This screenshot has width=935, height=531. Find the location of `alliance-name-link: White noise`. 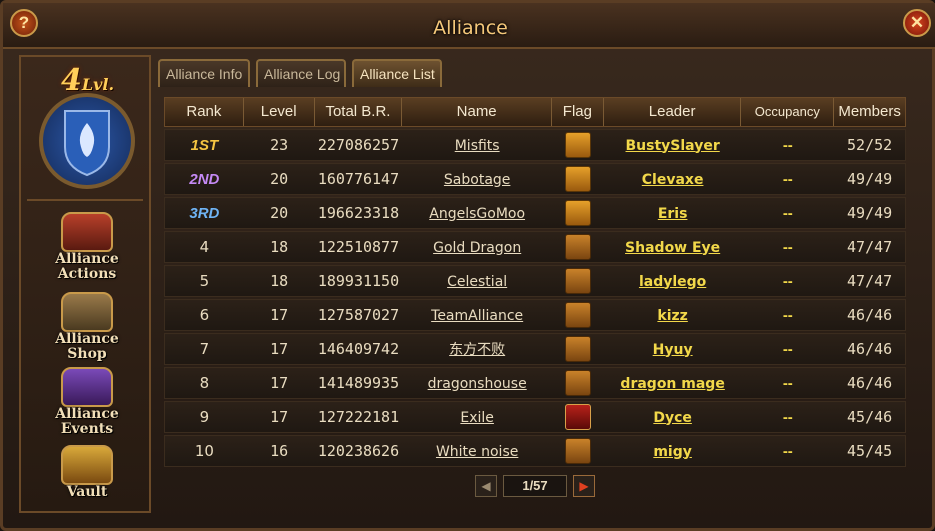

alliance-name-link: White noise is located at coordinates (477, 452).